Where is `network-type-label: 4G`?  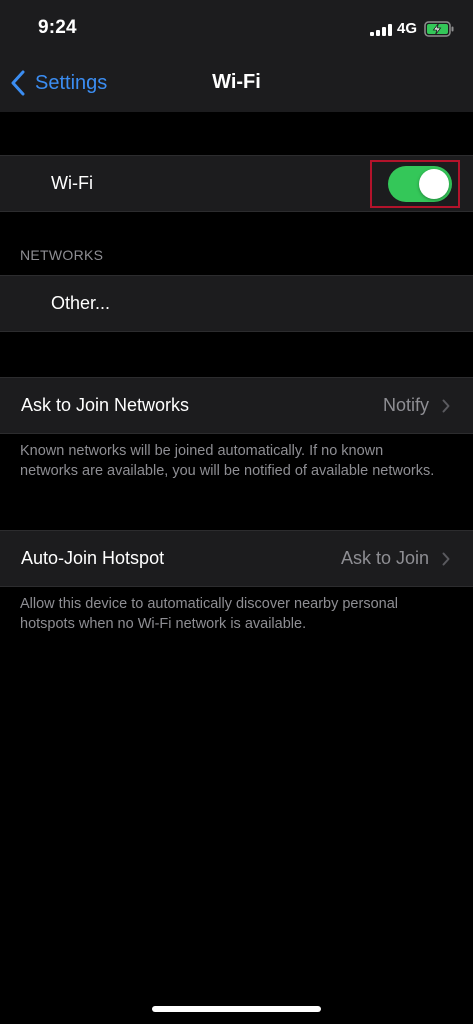
network-type-label: 4G is located at coordinates (407, 28).